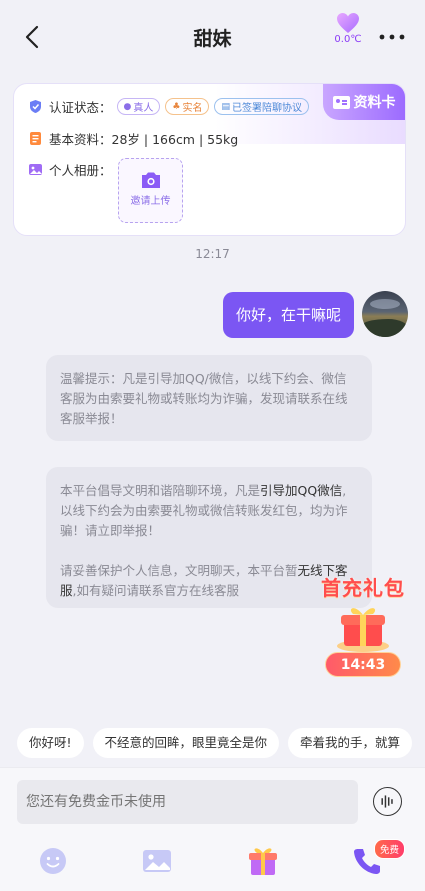  I want to click on document-icon, so click(35, 138).